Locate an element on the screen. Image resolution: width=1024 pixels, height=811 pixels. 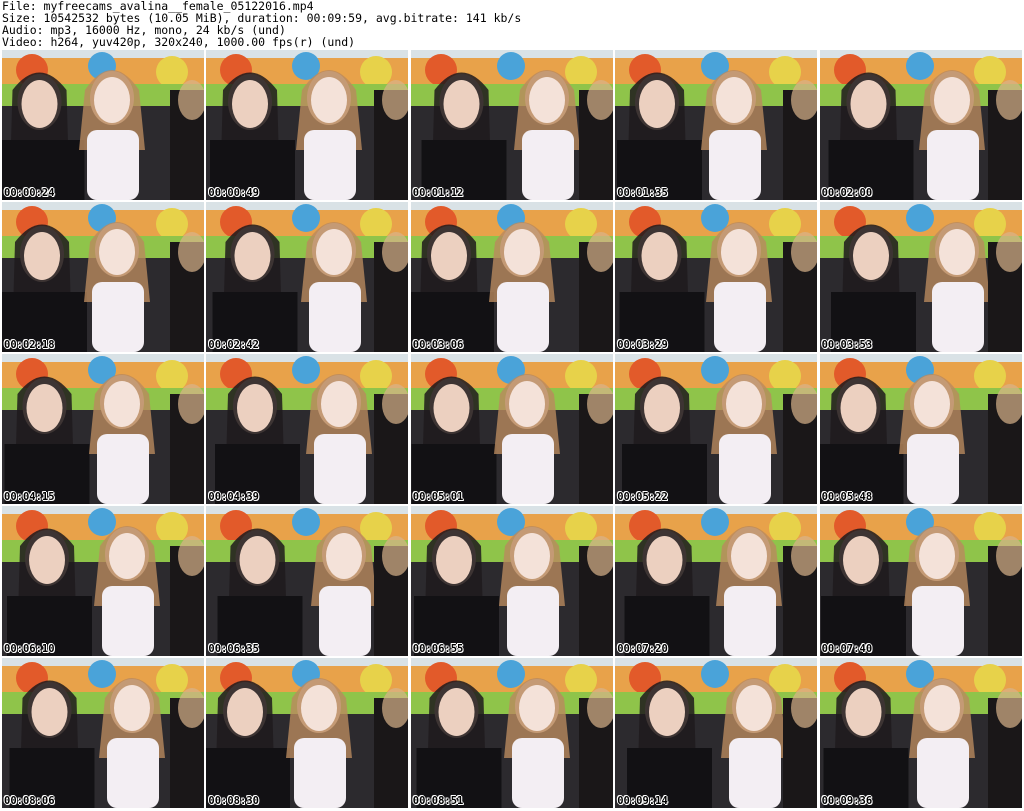
video-thumbnail: 00:03:29 is located at coordinates (716, 277).